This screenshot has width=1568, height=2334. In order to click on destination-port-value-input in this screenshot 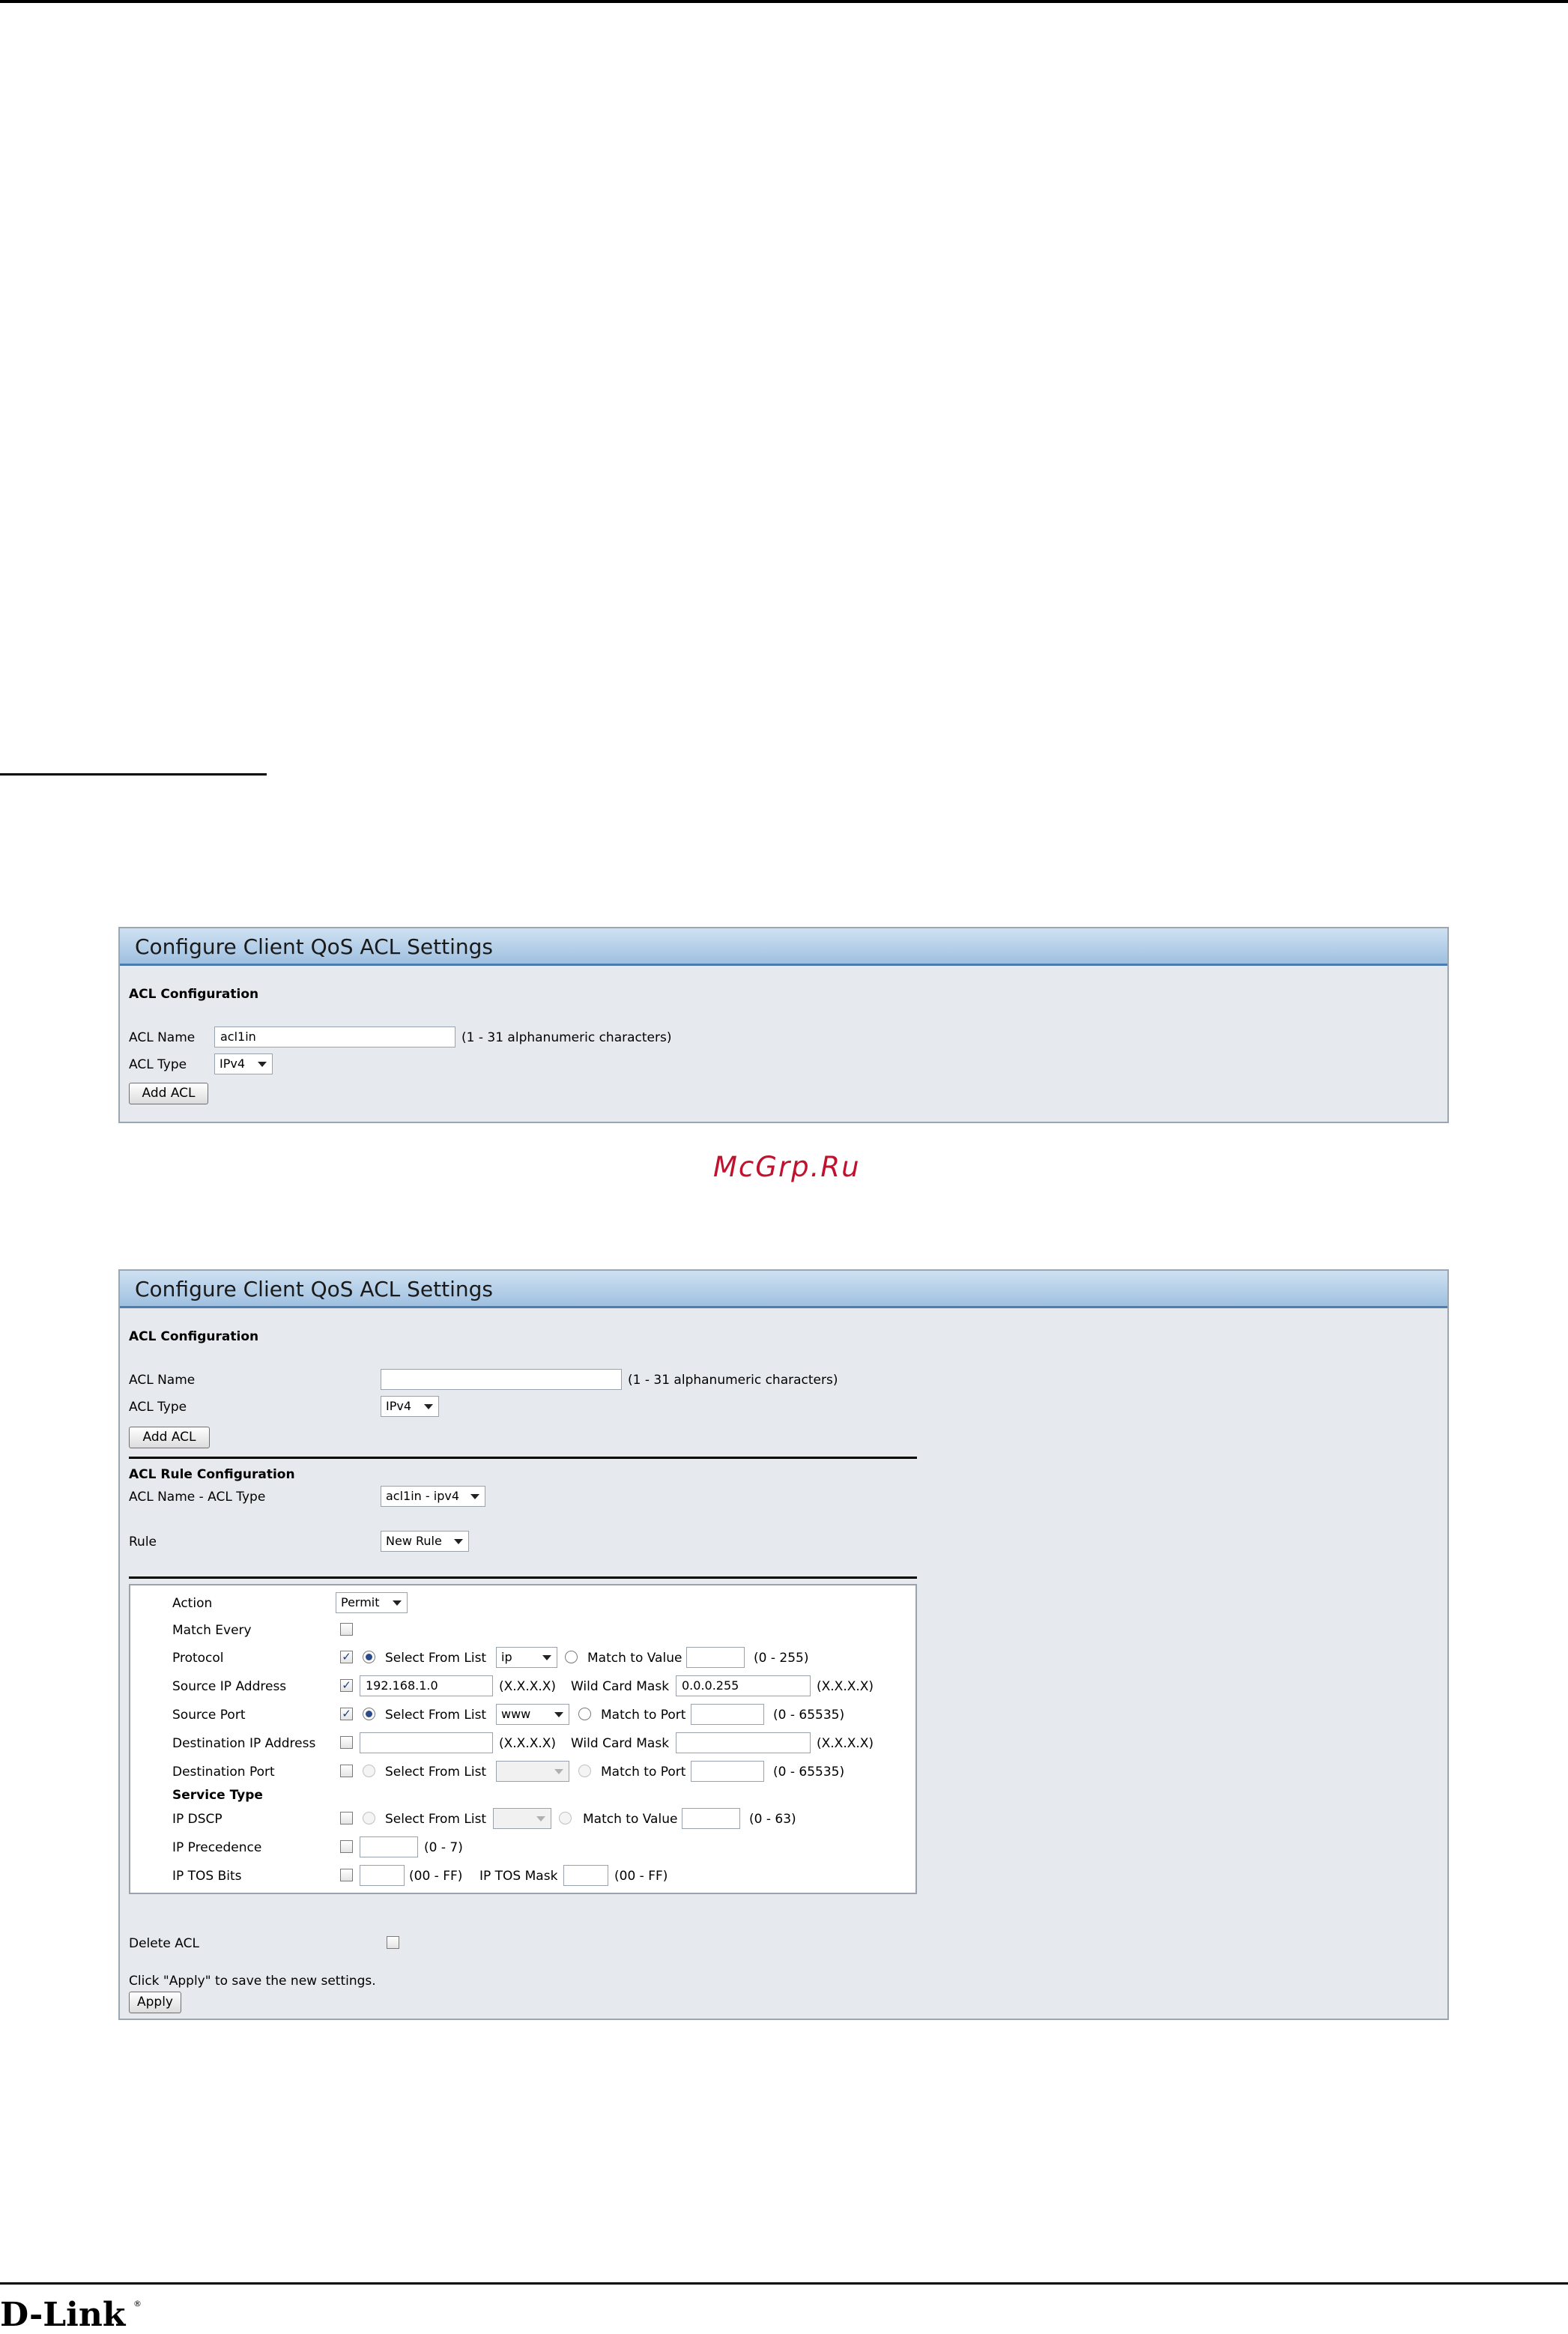, I will do `click(727, 1771)`.